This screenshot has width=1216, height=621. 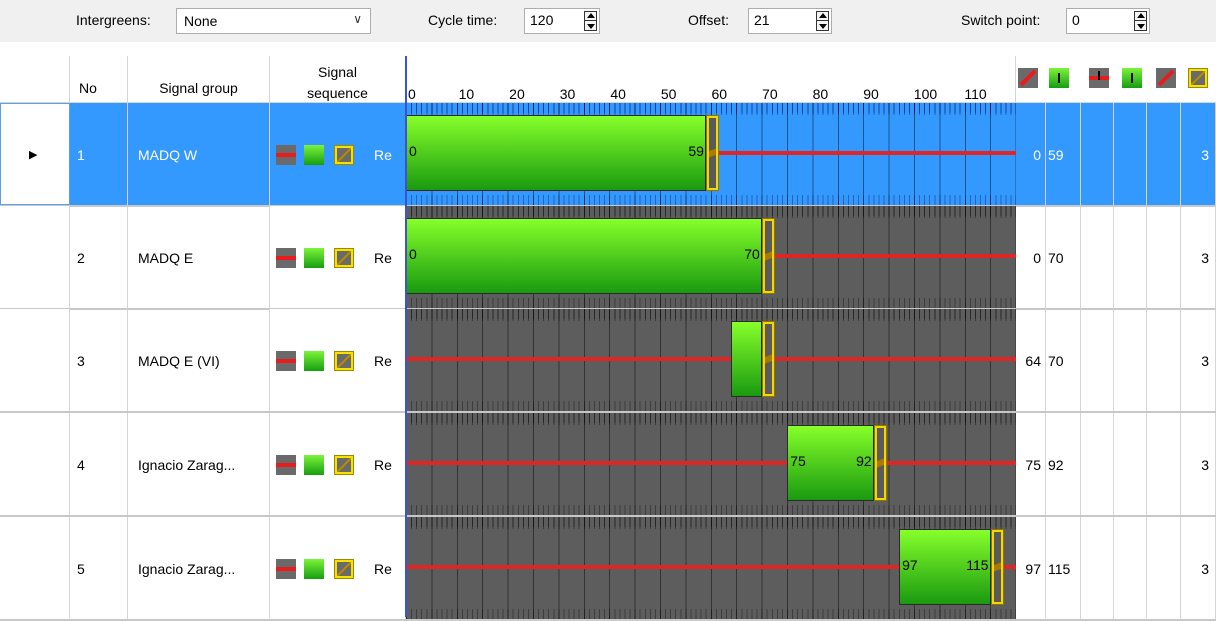 I want to click on axis-tick-label: 100, so click(x=925, y=94).